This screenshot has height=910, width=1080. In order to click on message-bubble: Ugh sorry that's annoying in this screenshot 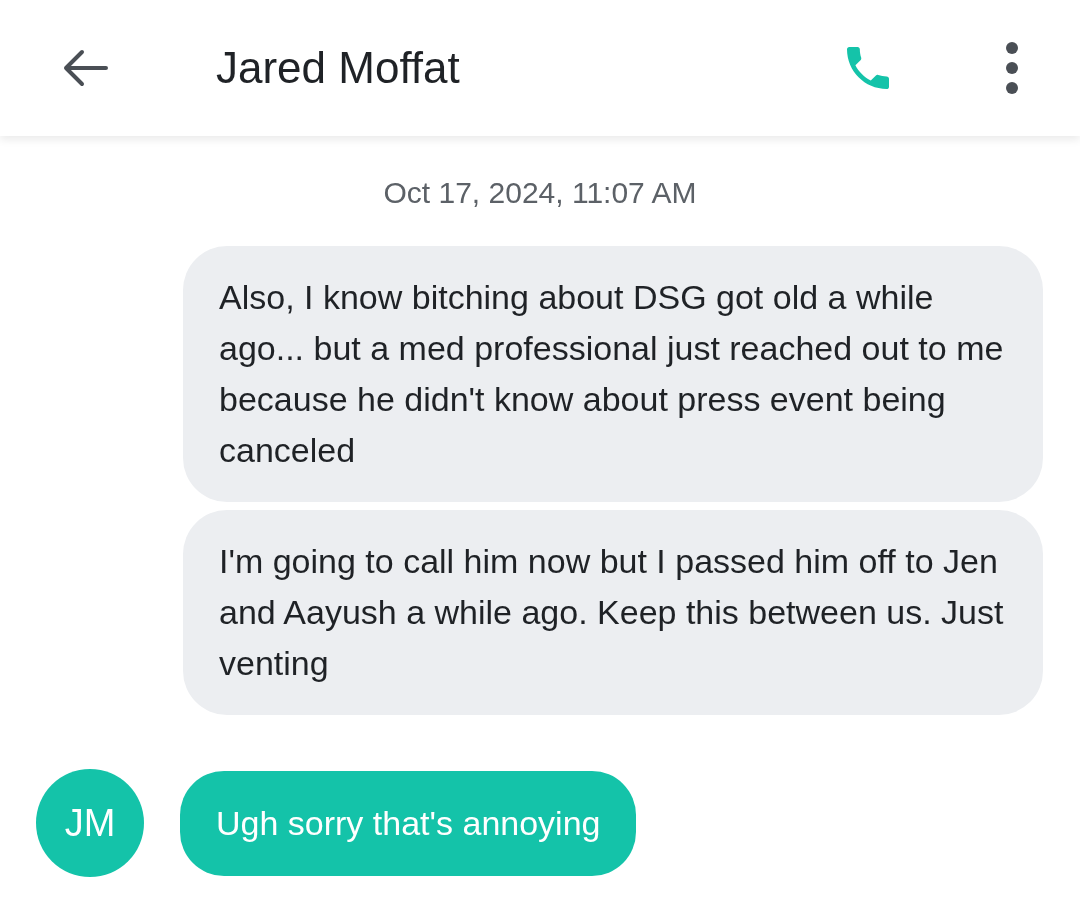, I will do `click(408, 823)`.